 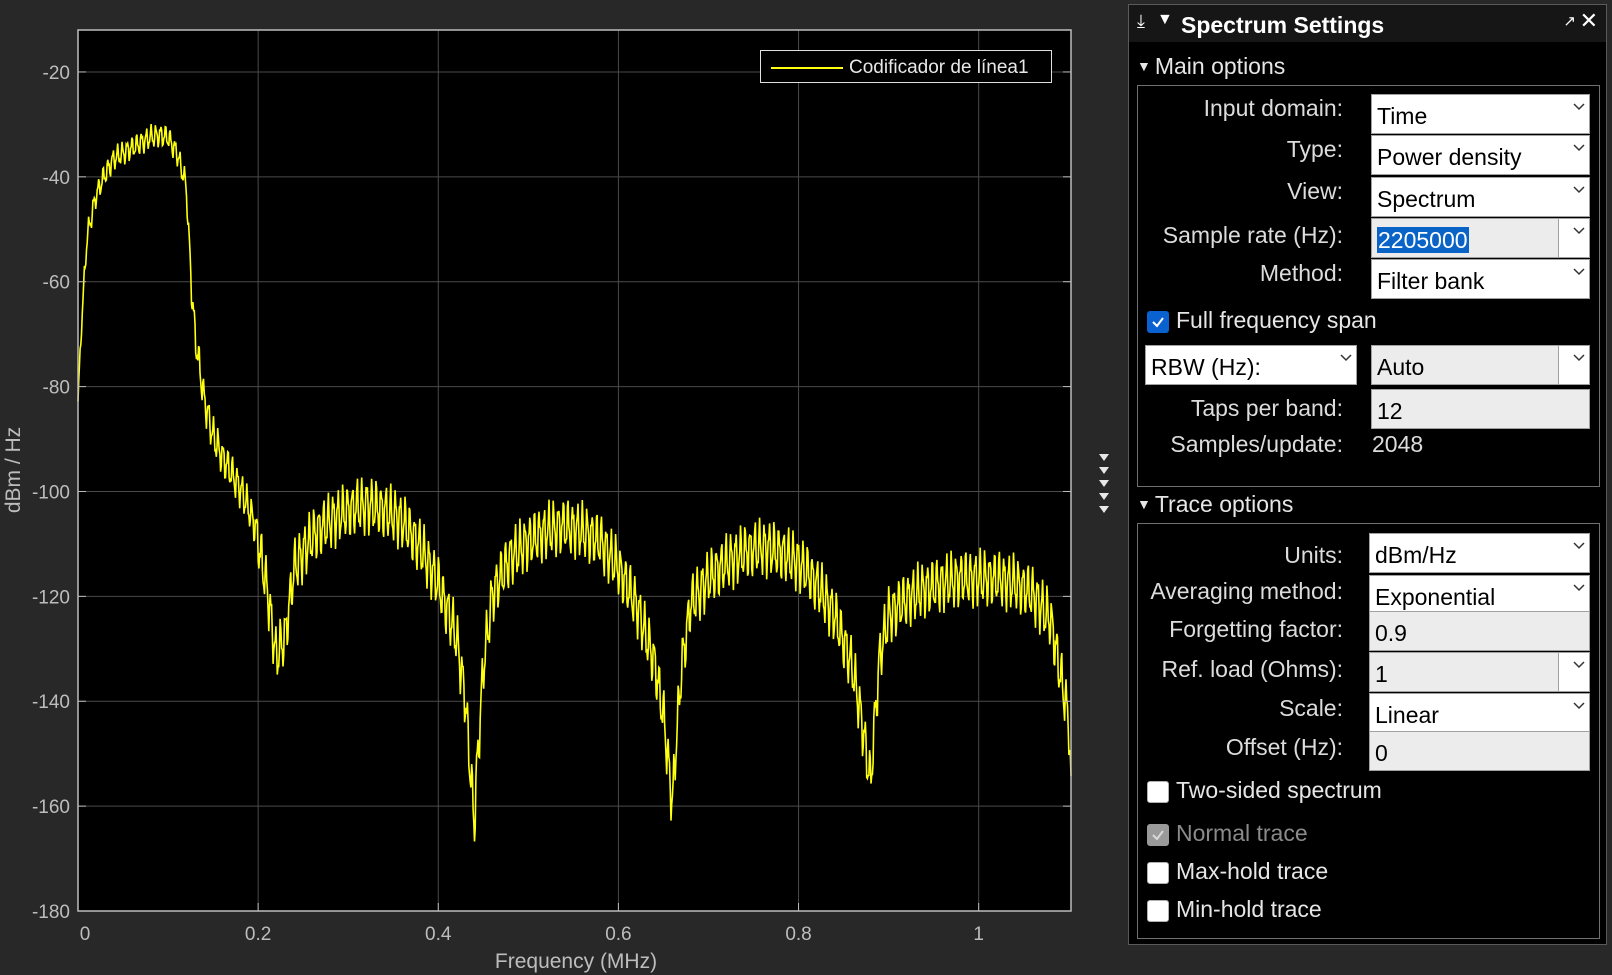 I want to click on samples-update-value: 2048, so click(x=1398, y=444).